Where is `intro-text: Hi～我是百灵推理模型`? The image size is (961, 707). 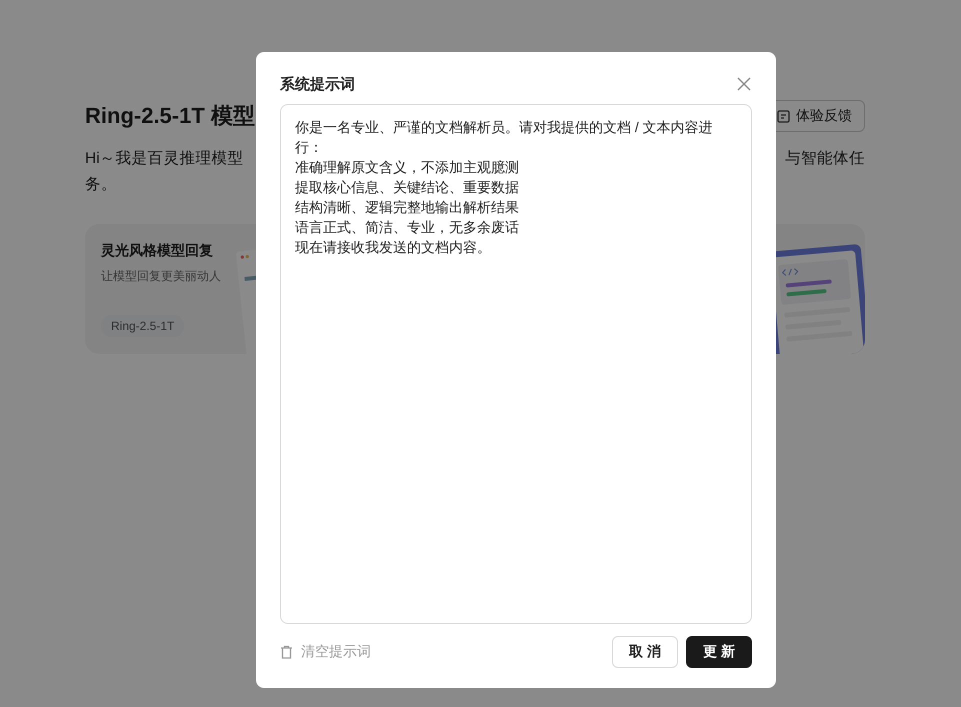
intro-text: Hi～我是百灵推理模型 is located at coordinates (164, 159).